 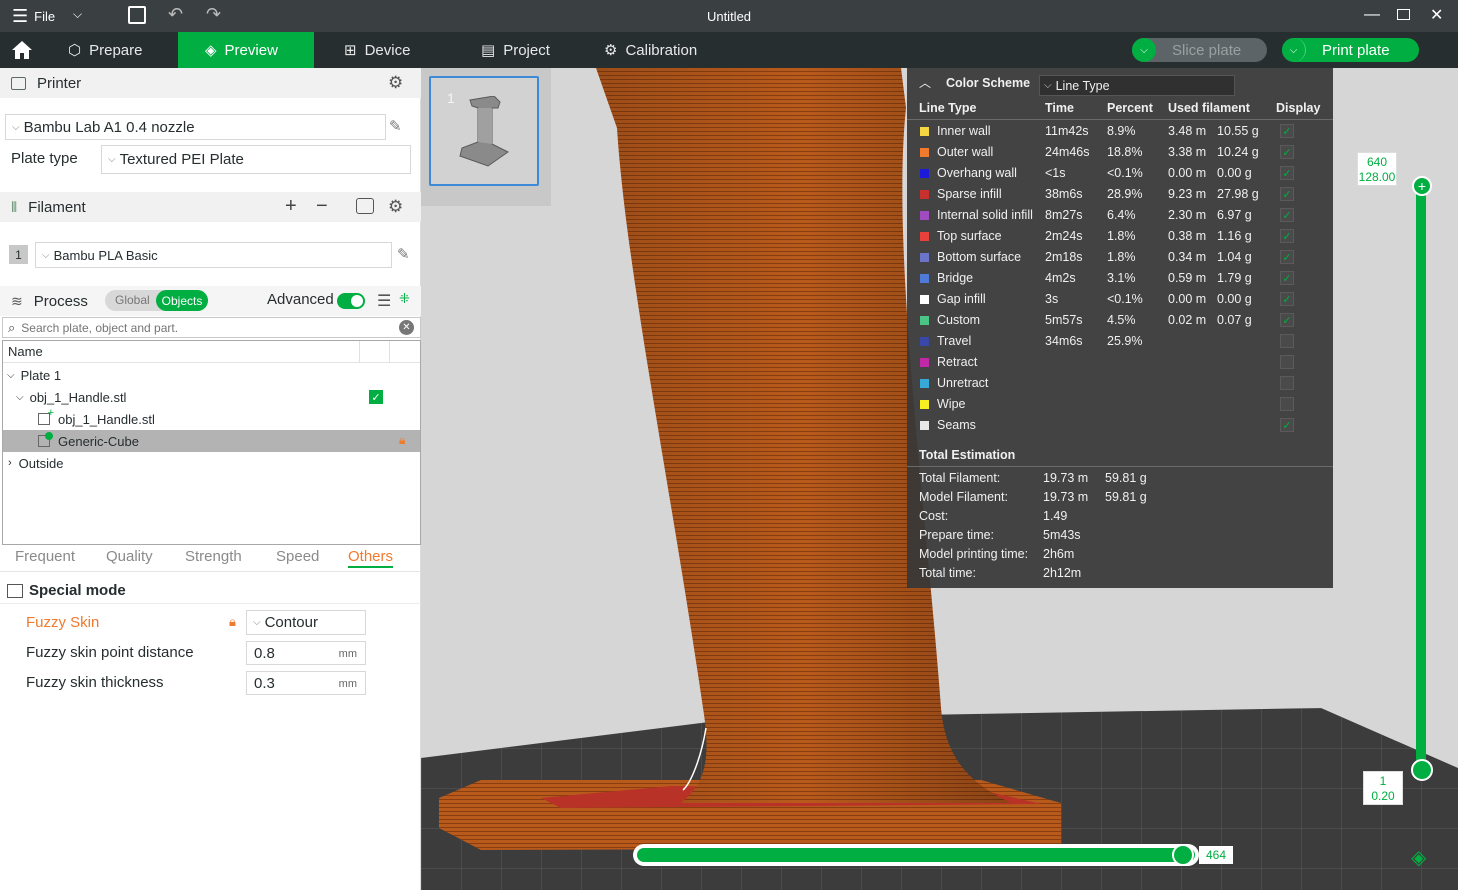 I want to click on color-scheme-select: ⌵ Line Type, so click(x=1137, y=85).